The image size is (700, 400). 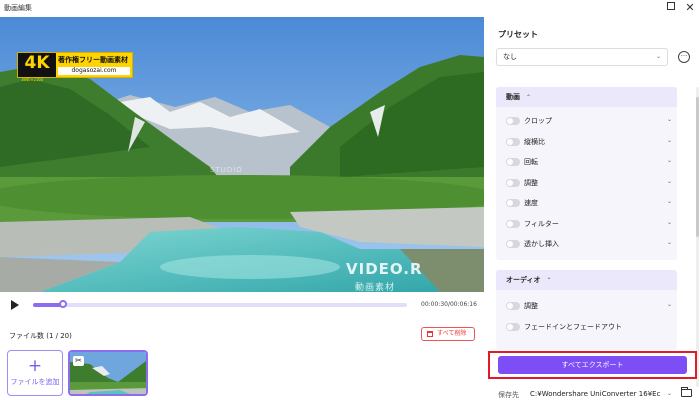 What do you see at coordinates (32, 79) in the screenshot?
I see `badge-resolution: 3840×2160` at bounding box center [32, 79].